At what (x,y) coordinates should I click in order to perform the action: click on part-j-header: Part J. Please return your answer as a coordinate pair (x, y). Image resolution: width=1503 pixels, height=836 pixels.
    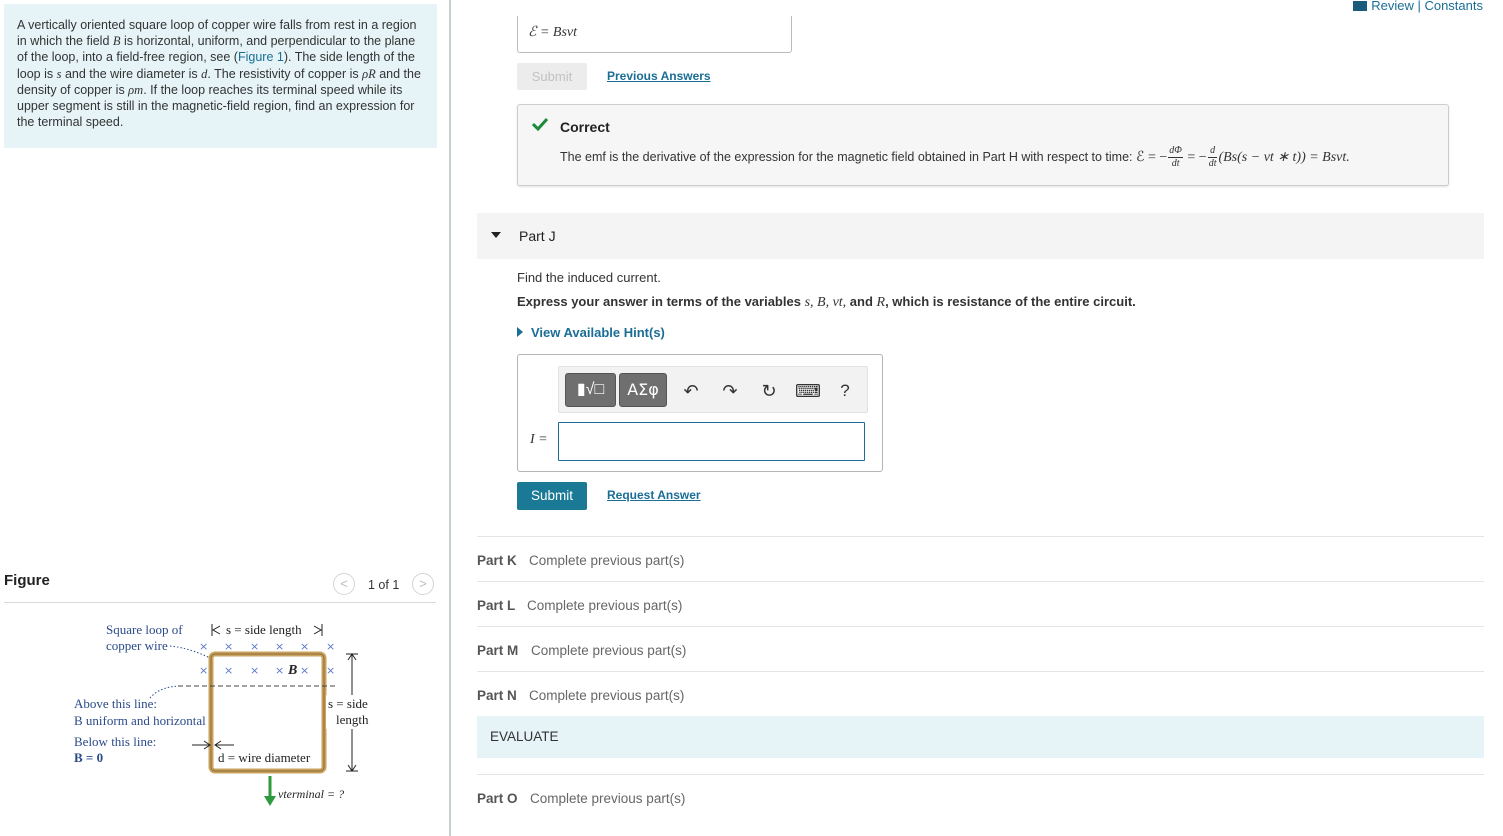
    Looking at the image, I should click on (980, 236).